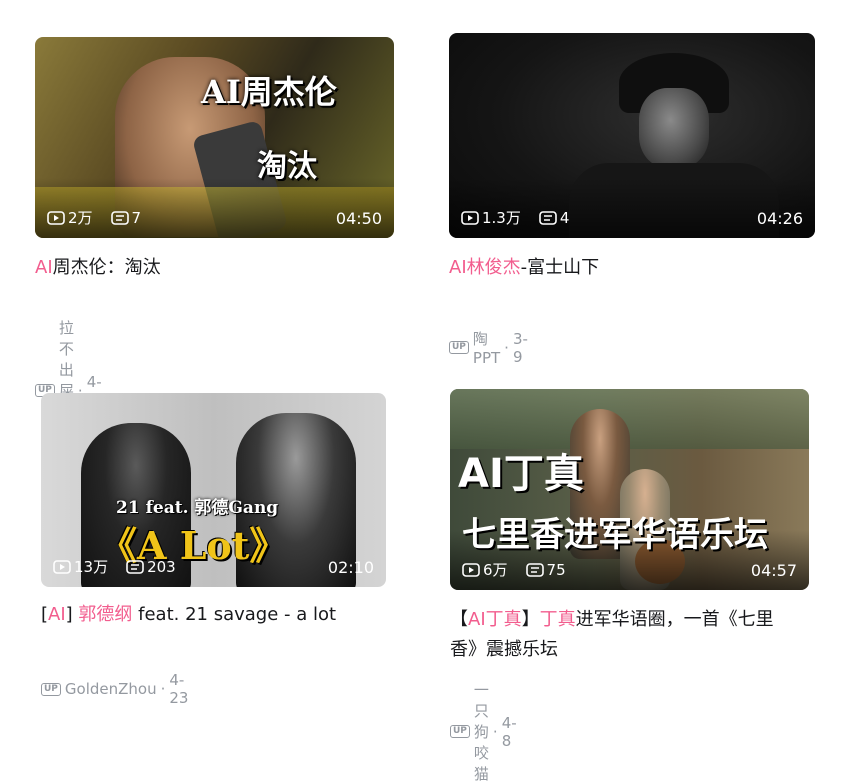  I want to click on uploader-name: 一只狗咬猫, so click(481, 731).